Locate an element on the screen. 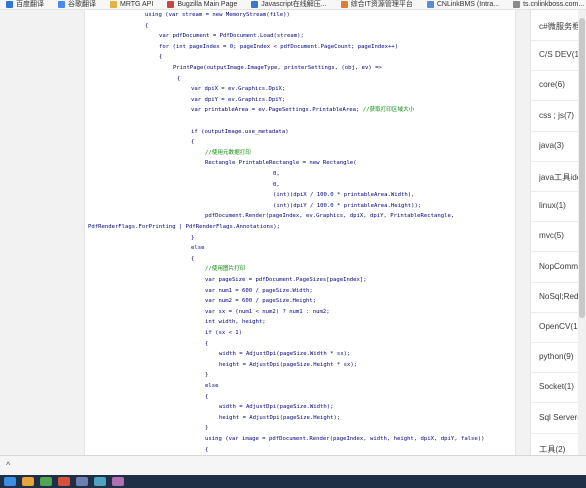  start-icon is located at coordinates (10, 481).